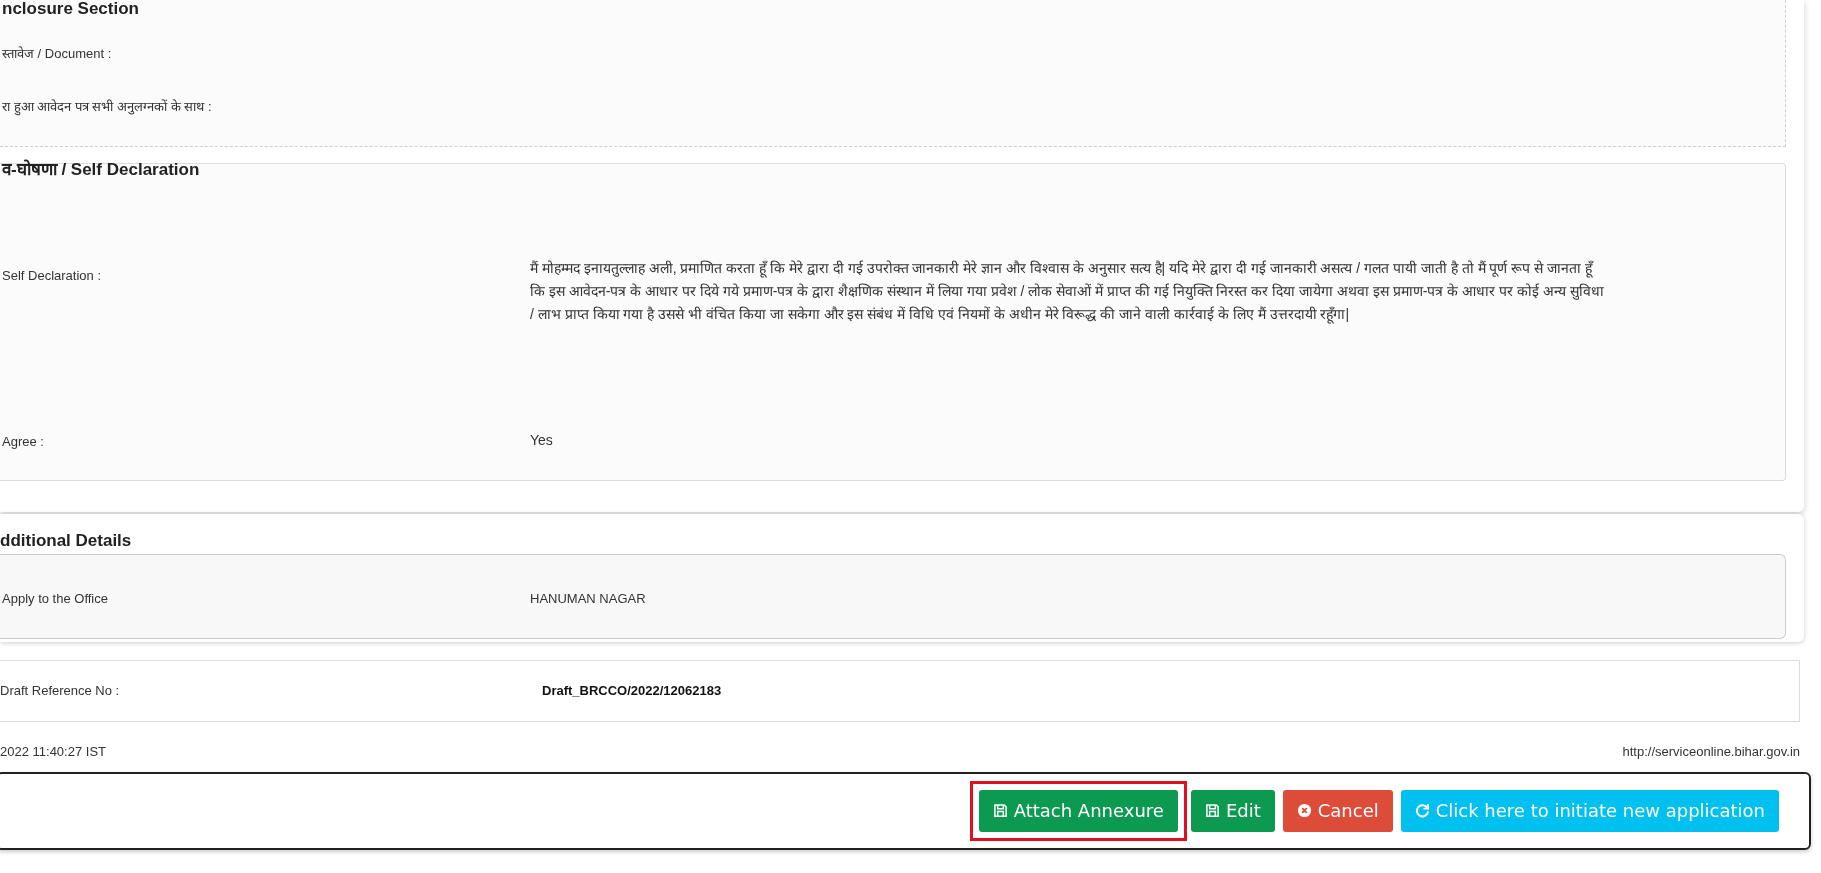  Describe the element at coordinates (1337, 810) in the screenshot. I see `action-button: Cancel` at that location.